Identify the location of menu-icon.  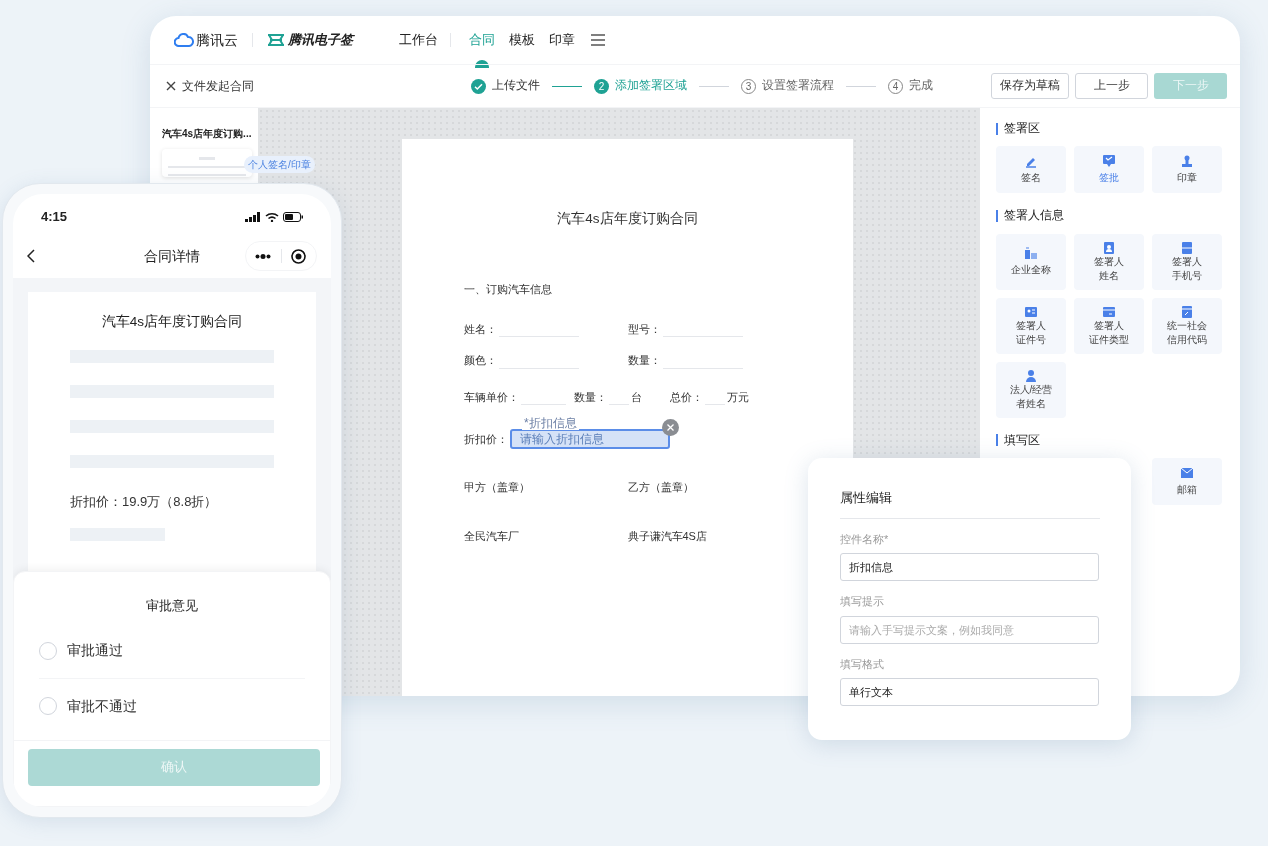
(598, 40).